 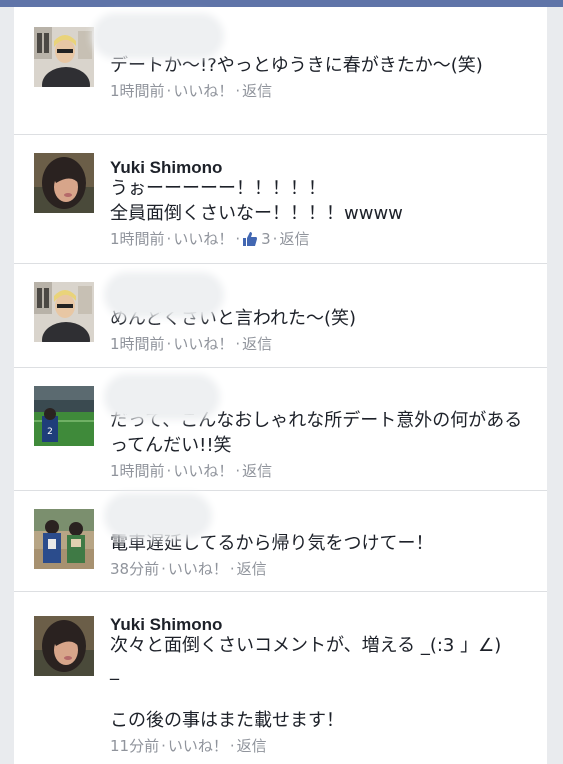 I want to click on avatar-stadium-icon: 2, so click(x=64, y=416).